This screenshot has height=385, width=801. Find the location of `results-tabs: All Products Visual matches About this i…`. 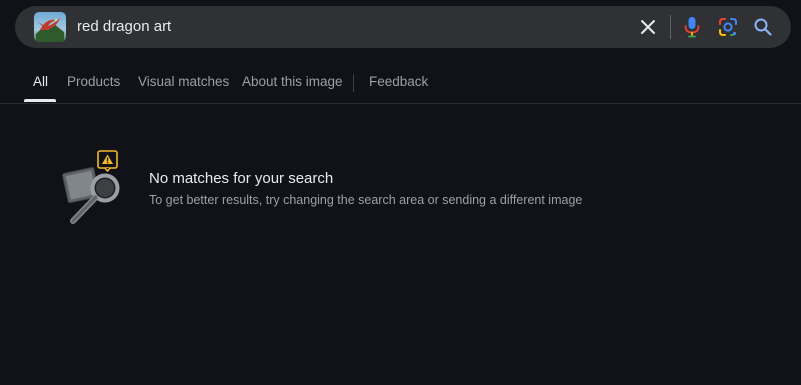

results-tabs: All Products Visual matches About this i… is located at coordinates (400, 83).